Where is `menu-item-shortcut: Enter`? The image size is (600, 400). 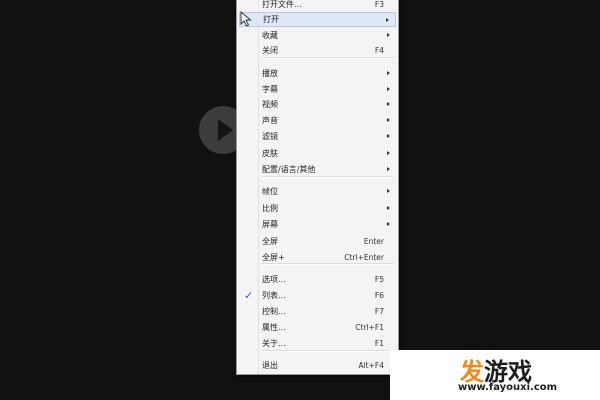 menu-item-shortcut: Enter is located at coordinates (373, 241).